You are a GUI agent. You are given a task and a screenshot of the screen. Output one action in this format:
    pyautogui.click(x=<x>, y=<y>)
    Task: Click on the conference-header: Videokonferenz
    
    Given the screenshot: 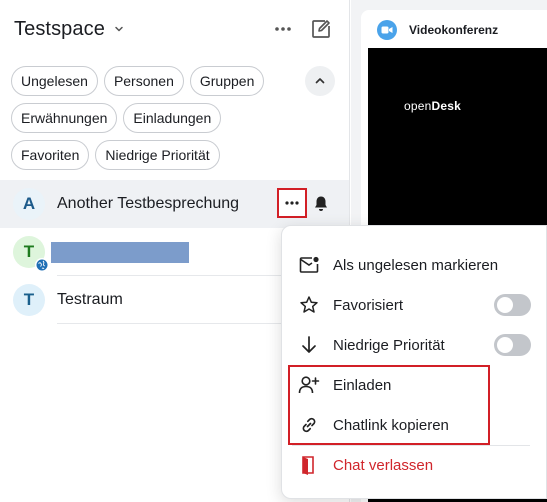 What is the action you would take?
    pyautogui.click(x=454, y=30)
    